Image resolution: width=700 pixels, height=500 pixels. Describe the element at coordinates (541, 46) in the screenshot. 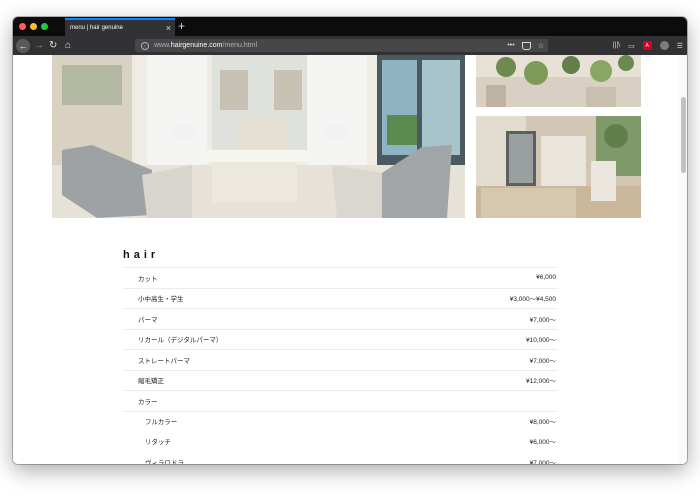

I see `bookmark-star-icon: ☆` at that location.